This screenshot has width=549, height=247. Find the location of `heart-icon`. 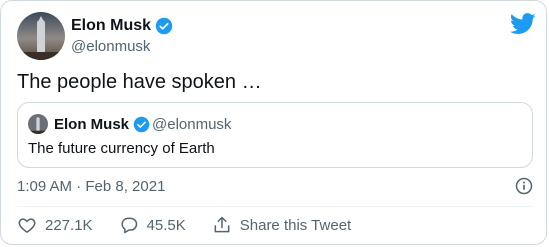

heart-icon is located at coordinates (27, 225).